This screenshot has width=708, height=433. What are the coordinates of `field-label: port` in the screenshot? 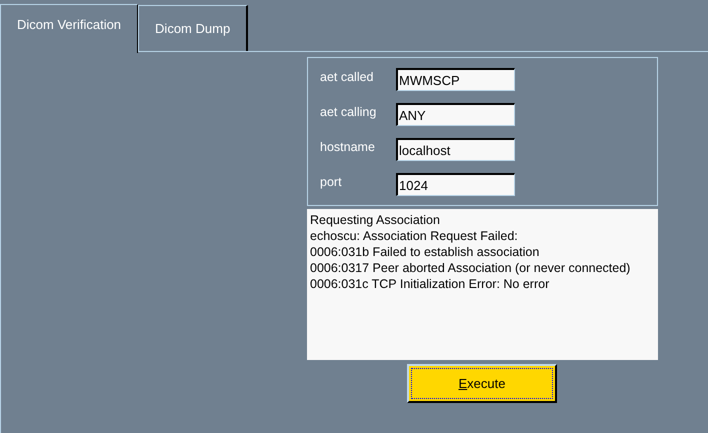 It's located at (331, 182).